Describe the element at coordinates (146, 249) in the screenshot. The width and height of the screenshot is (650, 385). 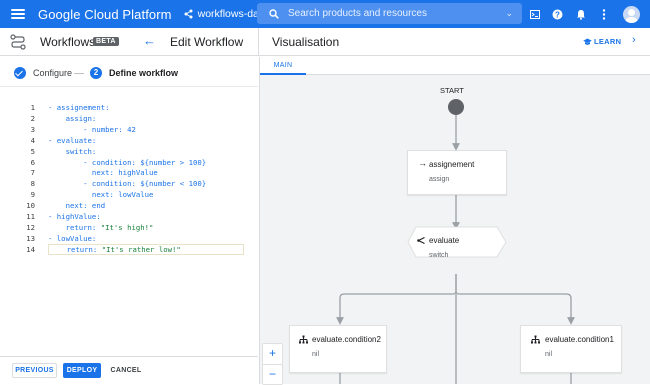
I see `code-text: return: "It's rather low!"` at that location.